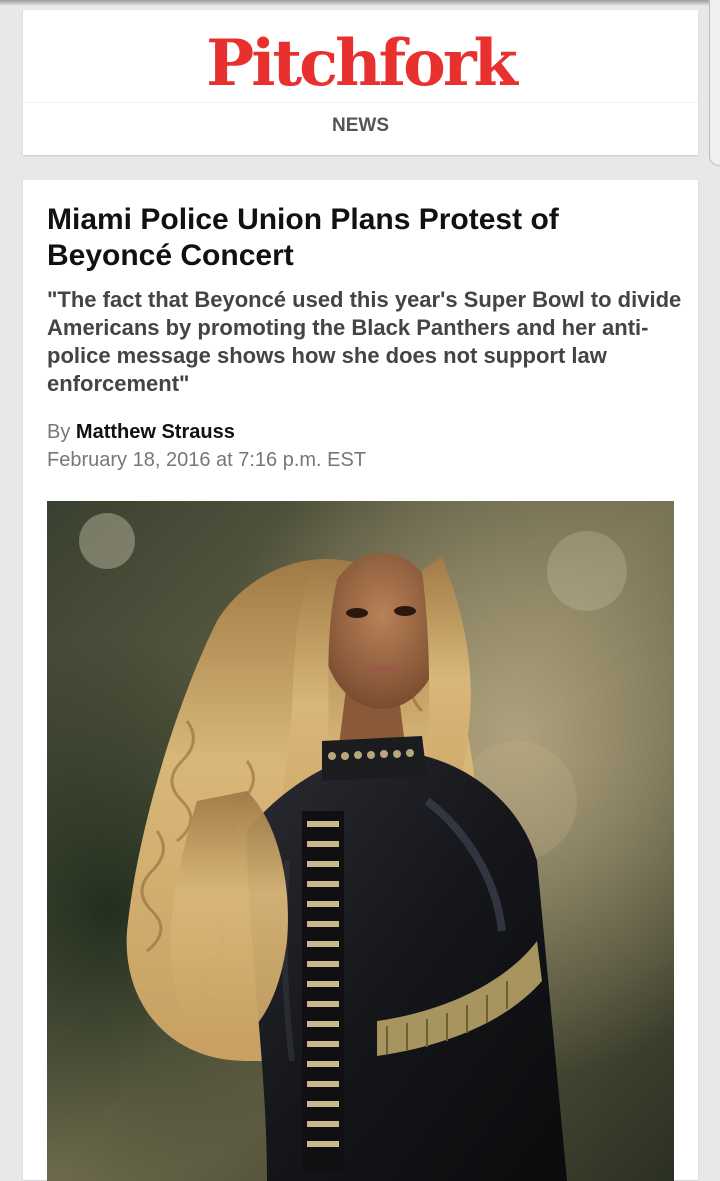  I want to click on byline: By Matthew Strauss, so click(141, 432).